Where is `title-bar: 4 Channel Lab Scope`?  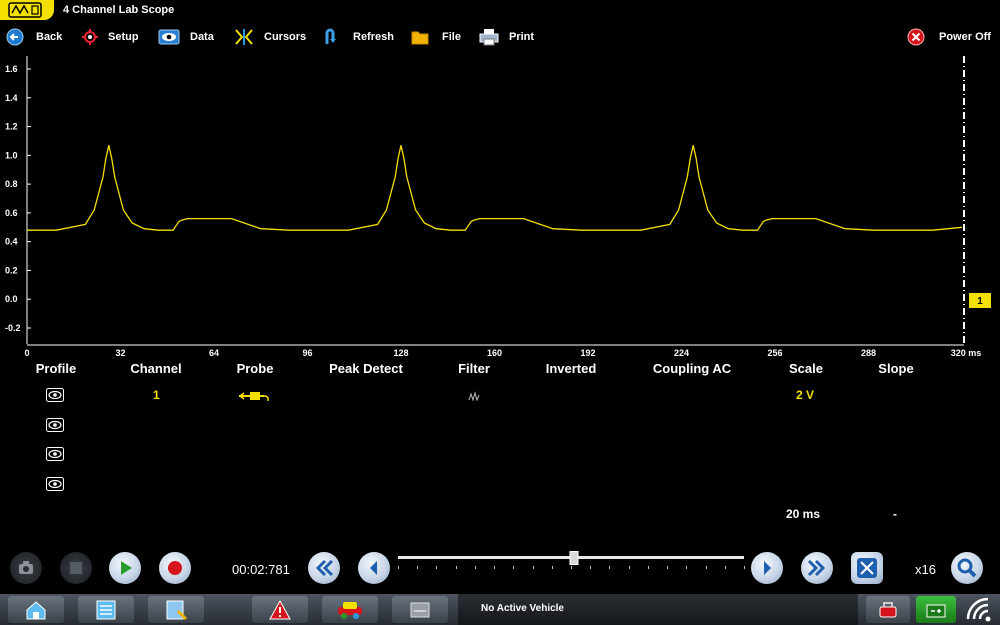
title-bar: 4 Channel Lab Scope is located at coordinates (500, 11).